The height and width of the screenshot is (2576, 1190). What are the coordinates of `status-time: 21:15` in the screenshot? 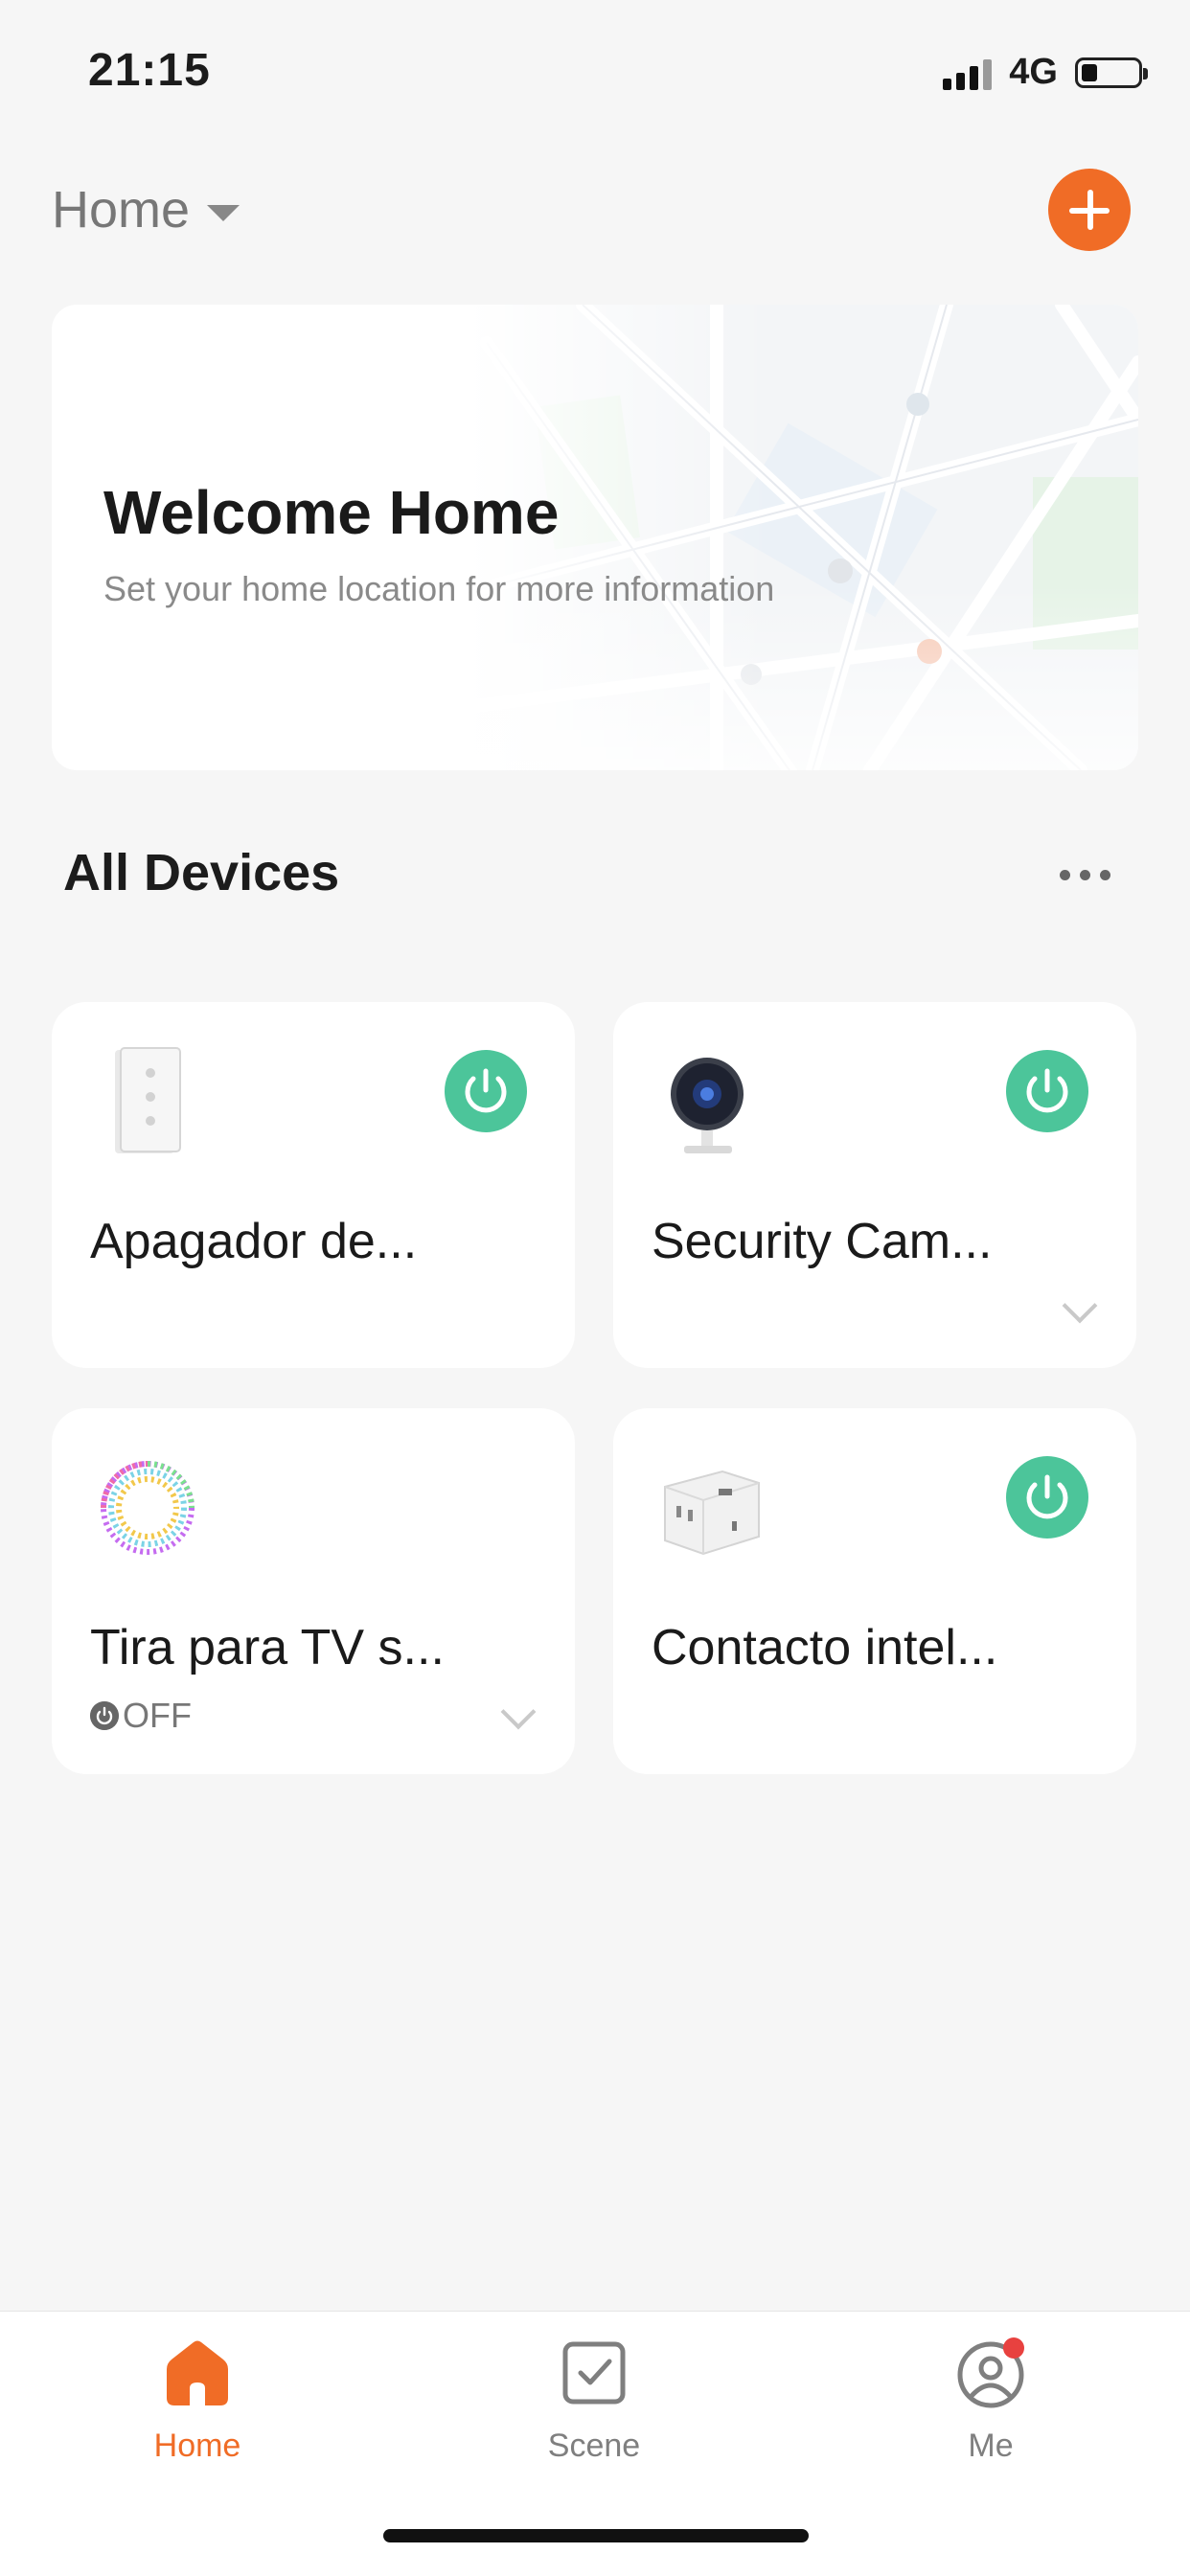 It's located at (150, 70).